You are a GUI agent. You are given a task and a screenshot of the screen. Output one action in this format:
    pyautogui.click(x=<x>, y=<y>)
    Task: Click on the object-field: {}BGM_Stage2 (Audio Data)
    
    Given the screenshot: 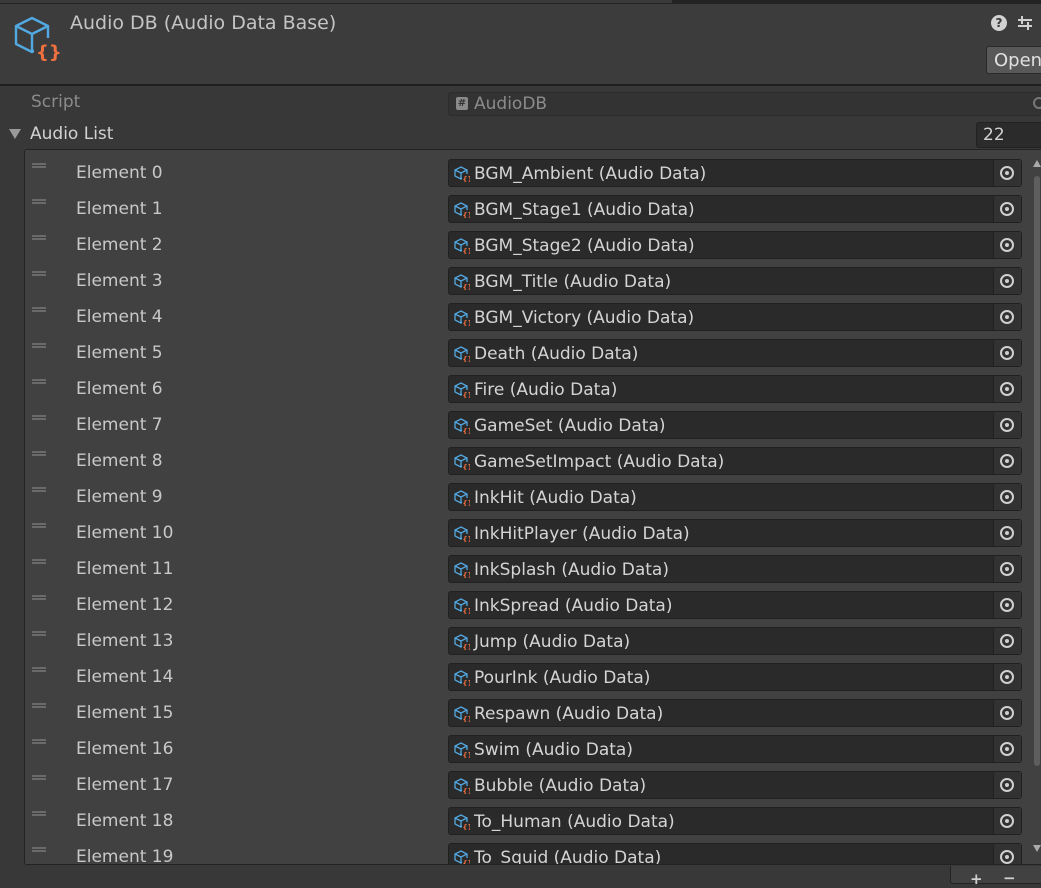 What is the action you would take?
    pyautogui.click(x=735, y=245)
    